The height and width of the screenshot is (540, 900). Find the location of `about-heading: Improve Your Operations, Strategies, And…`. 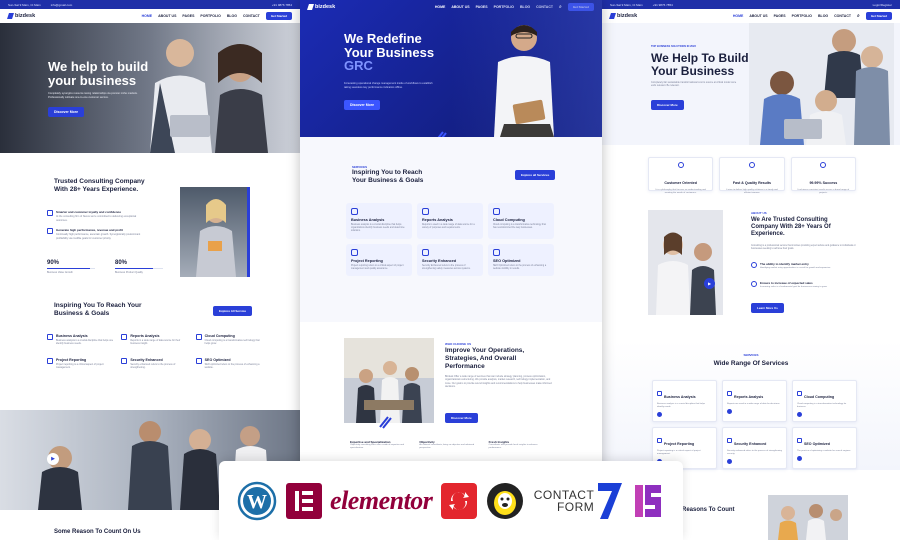

about-heading: Improve Your Operations, Strategies, And… is located at coordinates (485, 358).